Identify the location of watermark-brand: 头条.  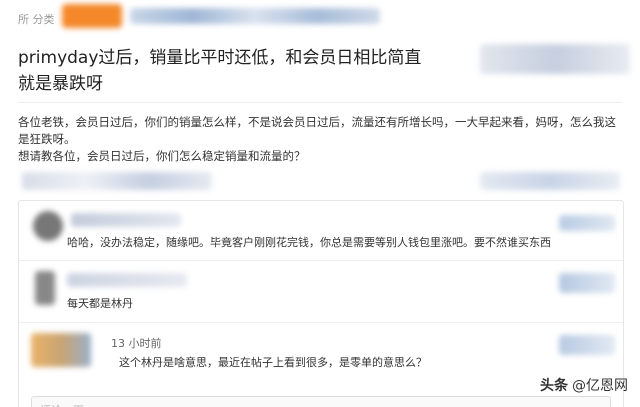
(554, 386).